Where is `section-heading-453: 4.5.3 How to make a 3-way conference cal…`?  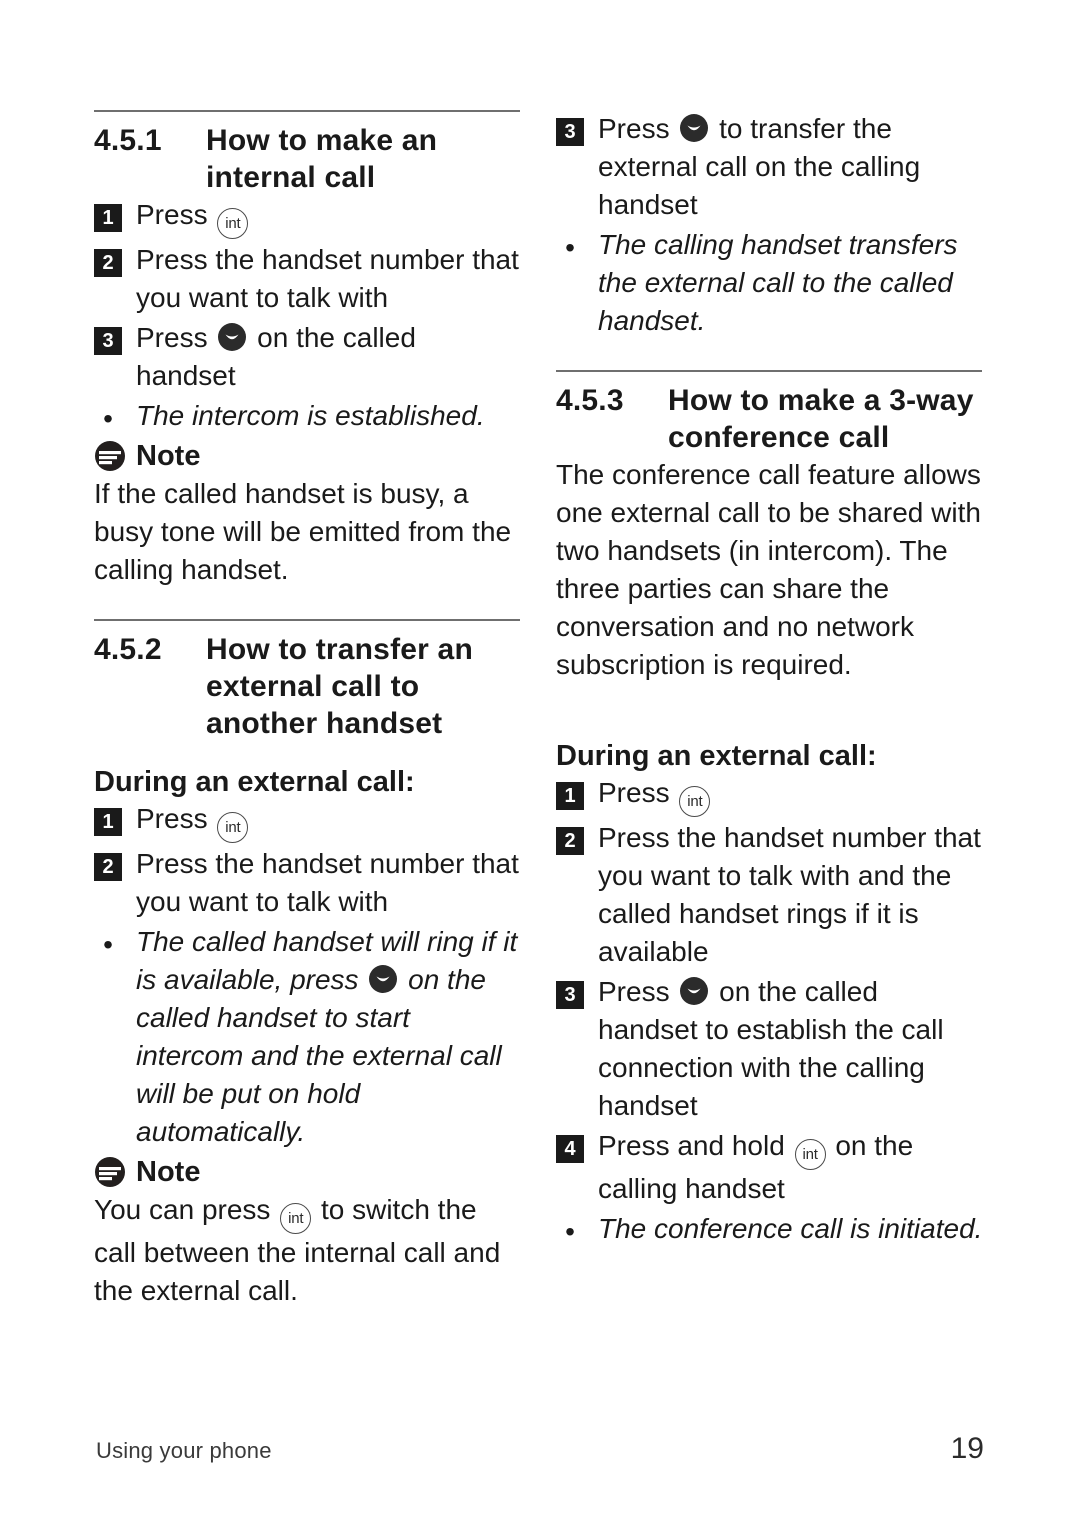
section-heading-453: 4.5.3 How to make a 3-way conference cal… is located at coordinates (770, 419).